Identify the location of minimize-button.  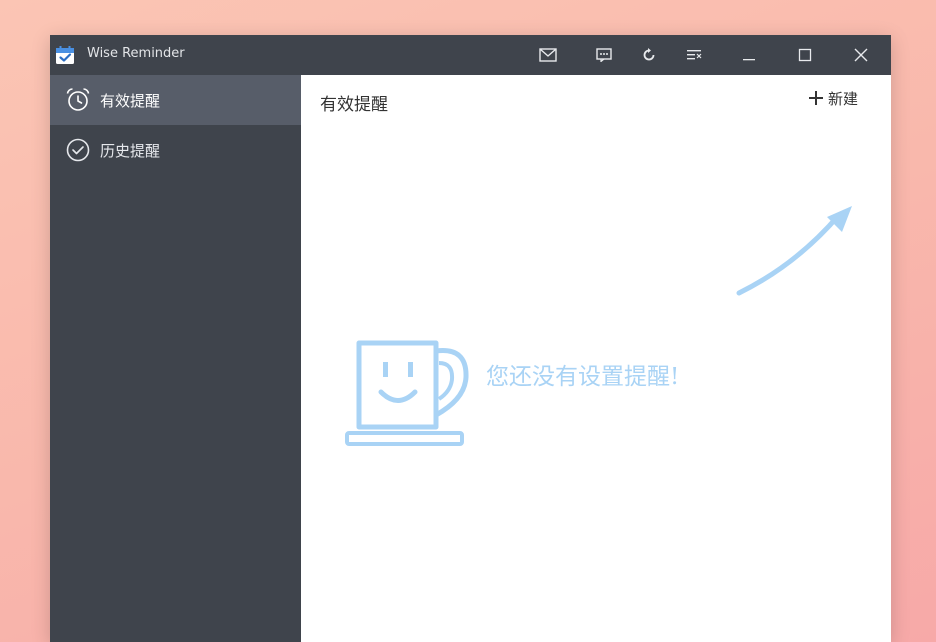
(749, 55).